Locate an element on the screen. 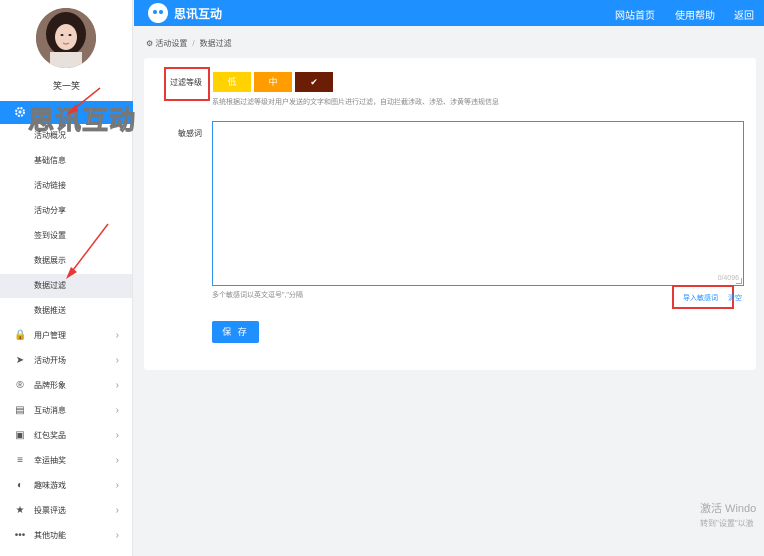 This screenshot has width=764, height=556. sidebar-nav-item: ≡ 幸运抽奖 › is located at coordinates (66, 461).